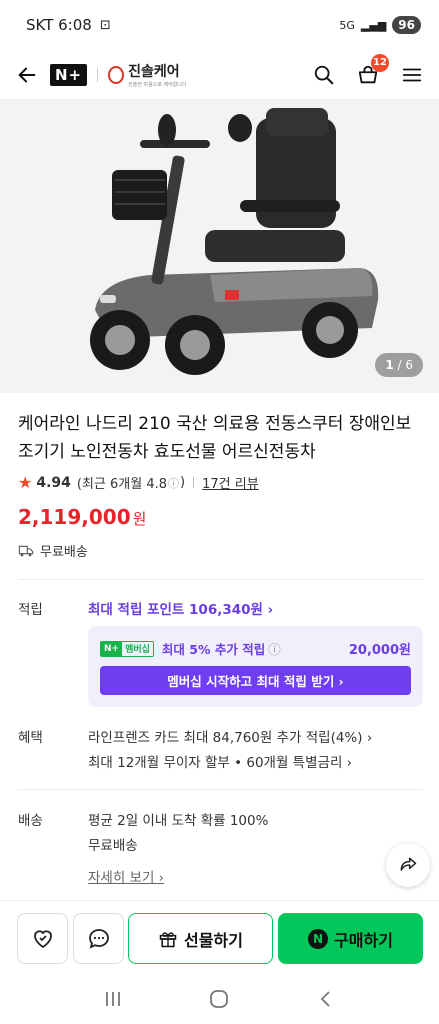 The height and width of the screenshot is (1024, 439). Describe the element at coordinates (347, 25) in the screenshot. I see `network-label: 5G` at that location.